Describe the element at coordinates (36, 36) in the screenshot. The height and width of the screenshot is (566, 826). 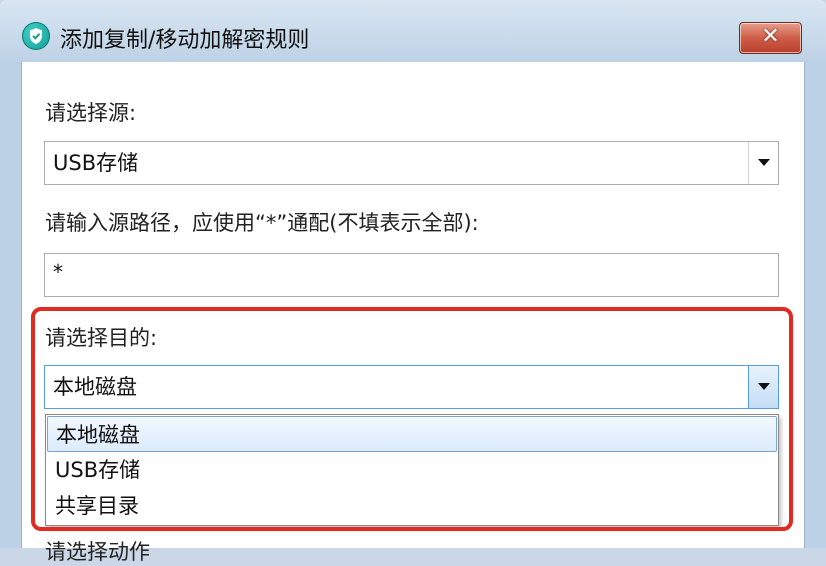
I see `shield-check-icon` at that location.